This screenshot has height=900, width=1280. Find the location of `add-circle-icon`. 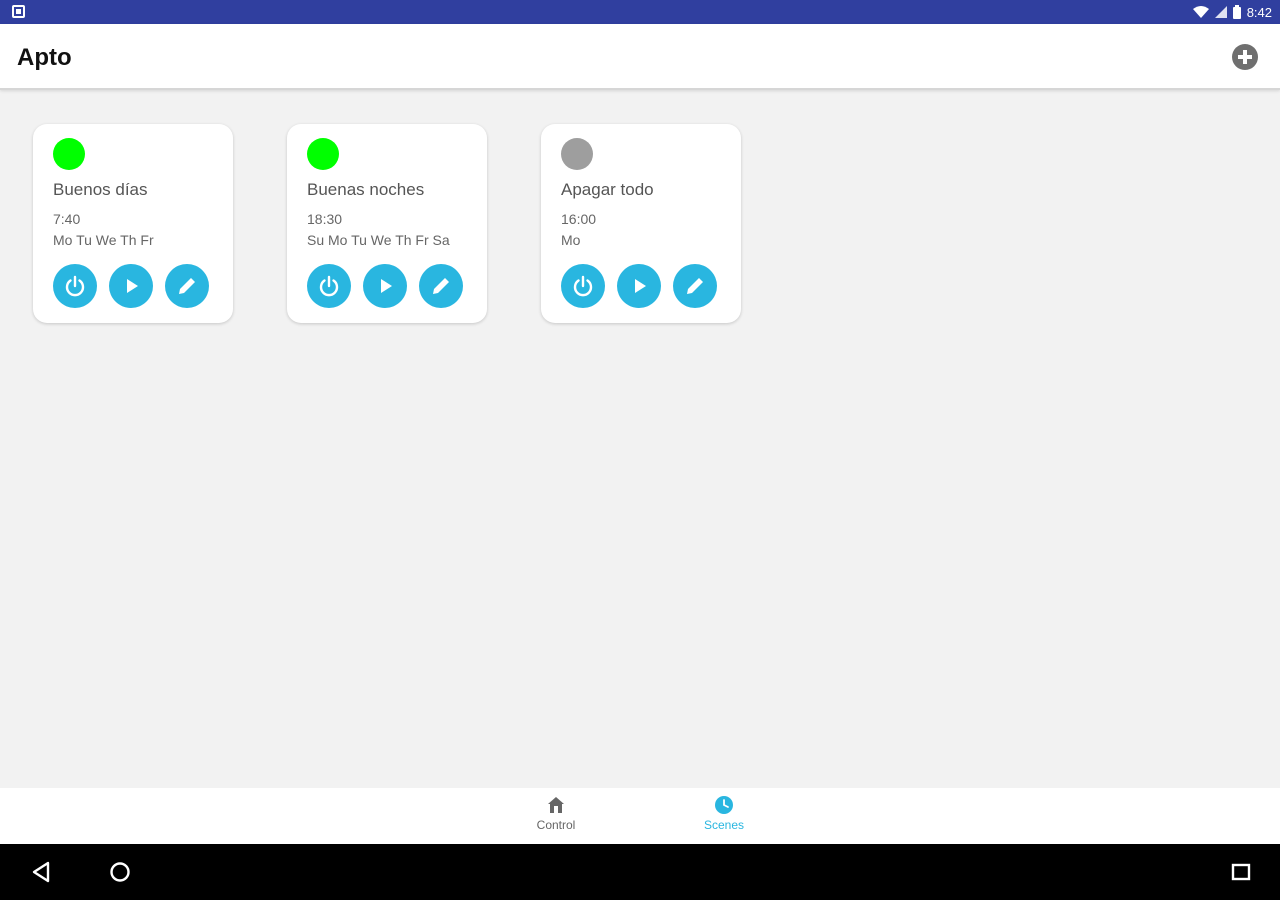

add-circle-icon is located at coordinates (1245, 57).